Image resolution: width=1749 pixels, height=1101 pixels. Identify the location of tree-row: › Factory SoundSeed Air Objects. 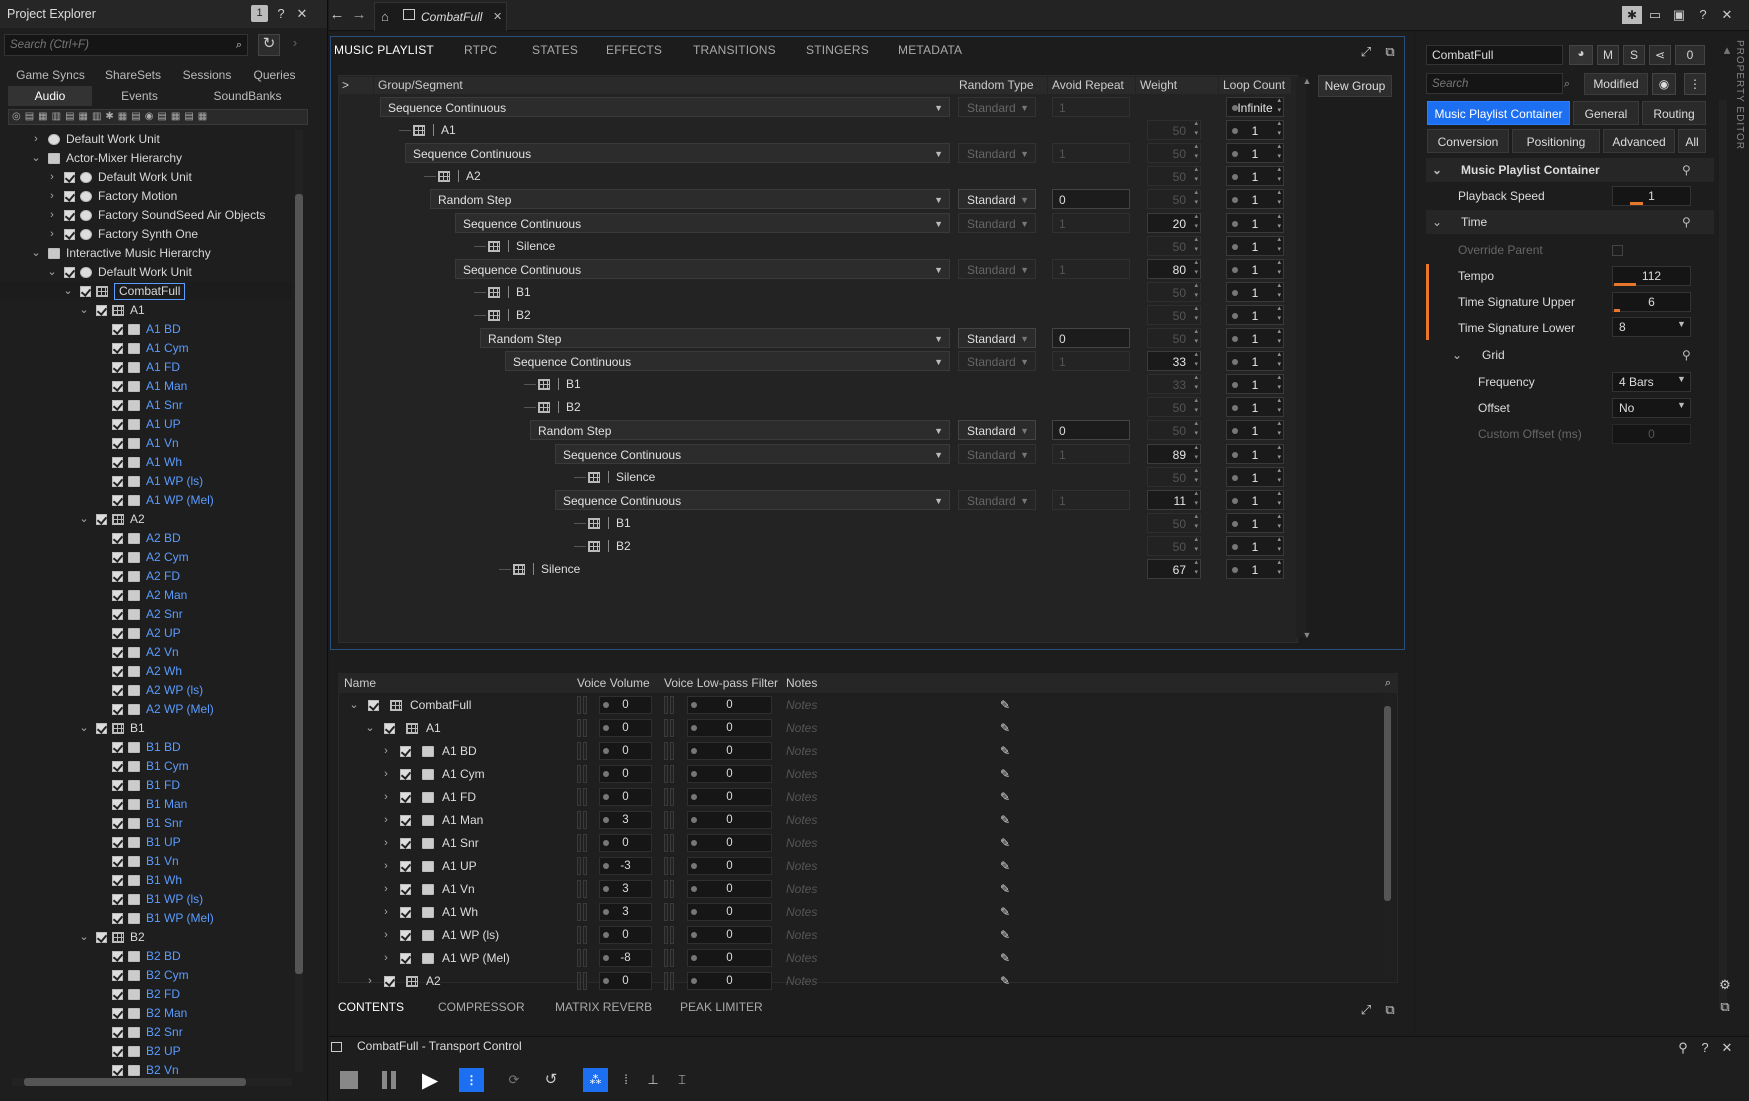
(146, 215).